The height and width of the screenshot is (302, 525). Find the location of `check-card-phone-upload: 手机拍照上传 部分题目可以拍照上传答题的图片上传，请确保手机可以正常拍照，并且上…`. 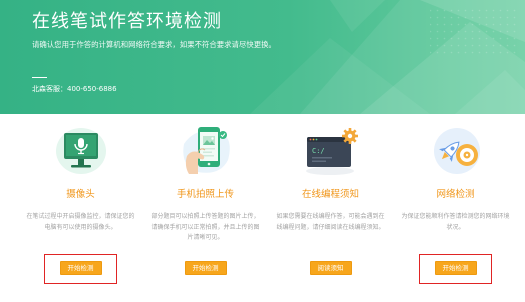

check-card-phone-upload: 手机拍照上传 部分题目可以拍照上传答题的图片上传，请确保手机可以正常拍照，并且上… is located at coordinates (205, 209).